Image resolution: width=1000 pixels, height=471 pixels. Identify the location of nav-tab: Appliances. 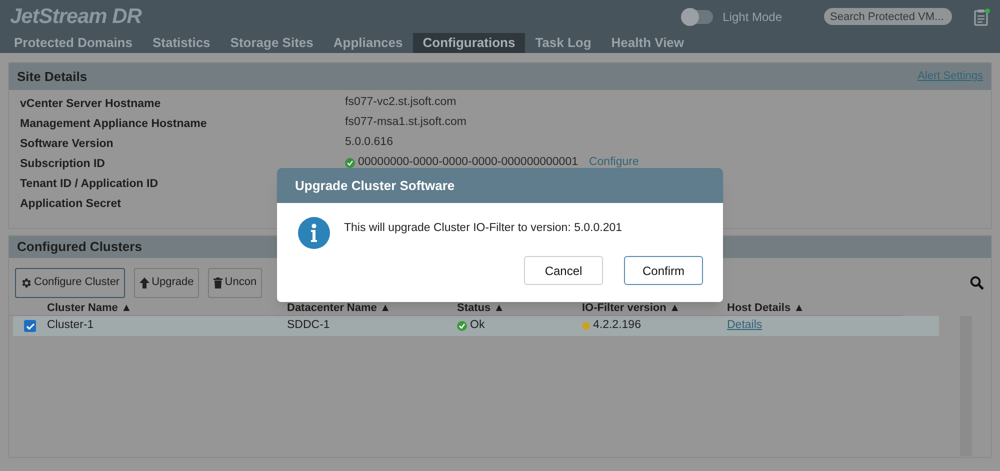
(368, 43).